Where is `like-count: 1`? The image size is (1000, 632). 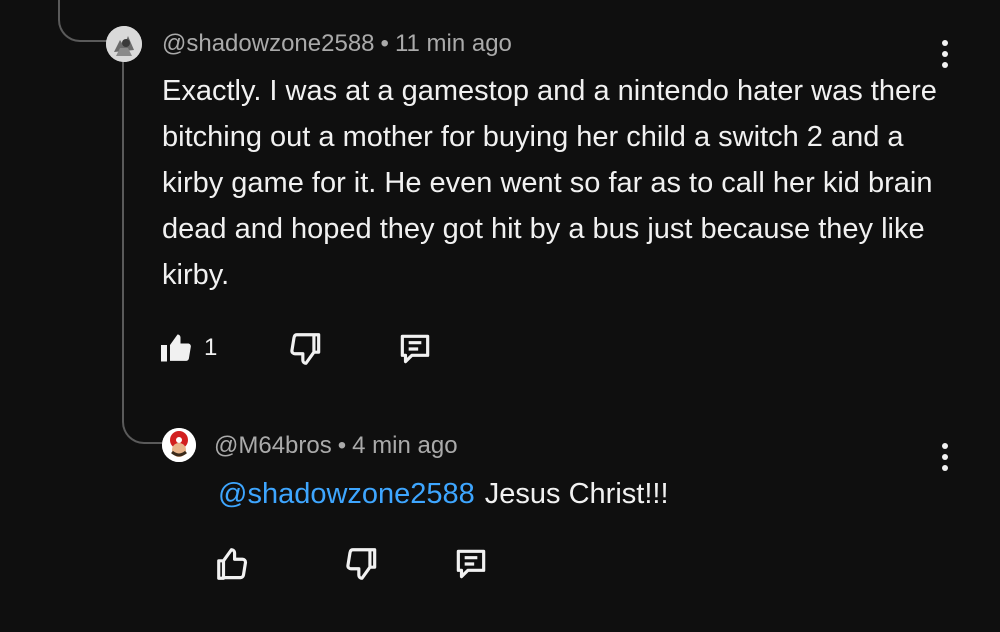 like-count: 1 is located at coordinates (211, 347).